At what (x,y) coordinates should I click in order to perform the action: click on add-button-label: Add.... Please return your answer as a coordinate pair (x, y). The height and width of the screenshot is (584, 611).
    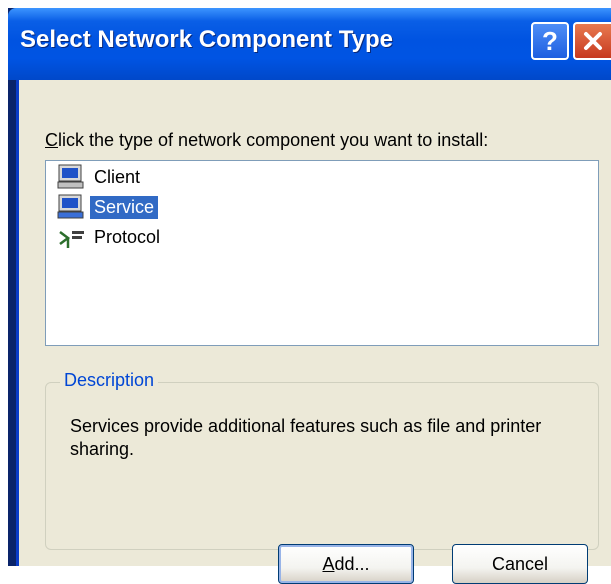
    Looking at the image, I should click on (346, 563).